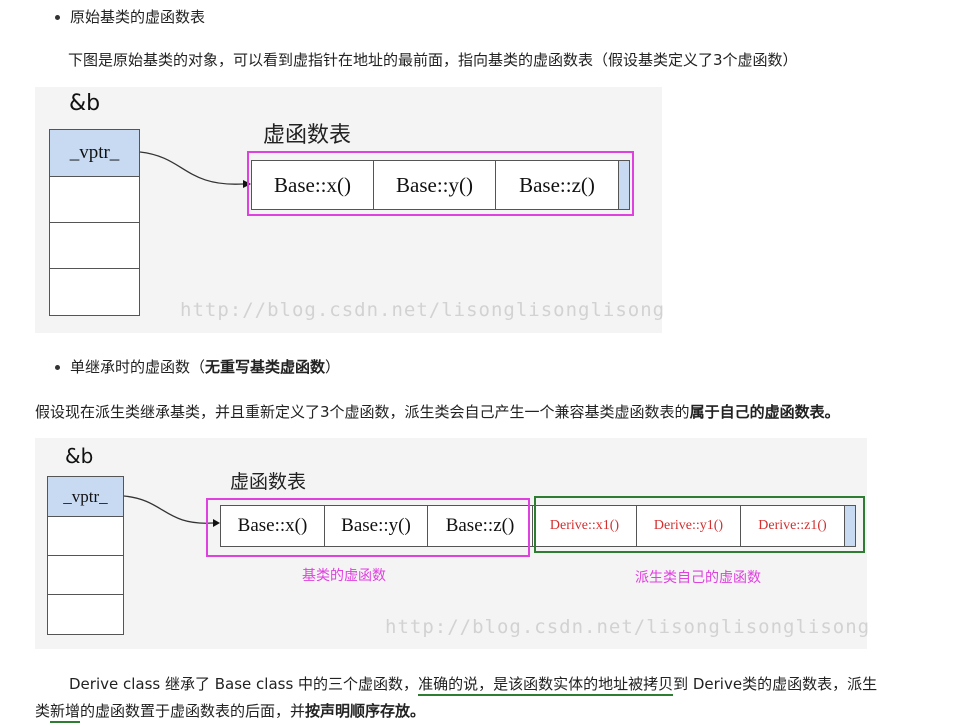  Describe the element at coordinates (698, 578) in the screenshot. I see `derive-caption: 派生类自己的虚函数` at that location.